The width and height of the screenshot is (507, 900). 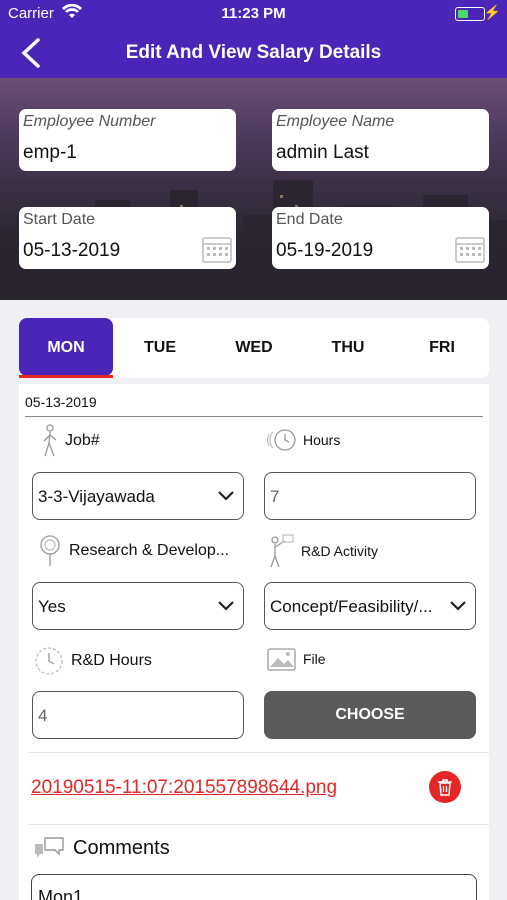 What do you see at coordinates (138, 496) in the screenshot?
I see `job-select: 3-3-Vijayawada` at bounding box center [138, 496].